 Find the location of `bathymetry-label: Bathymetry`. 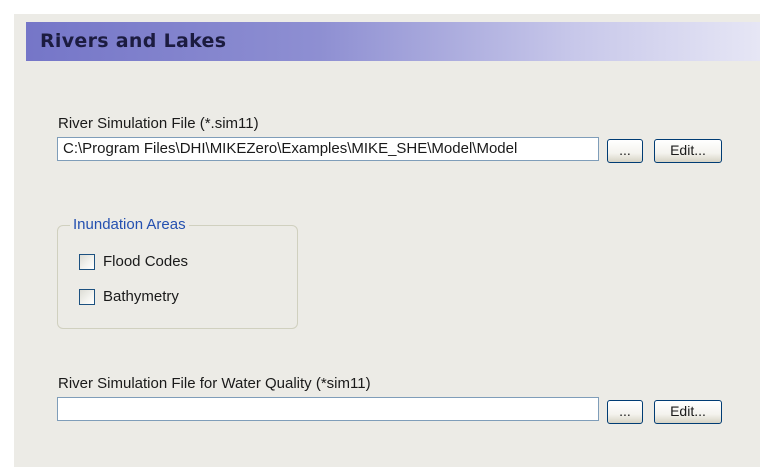

bathymetry-label: Bathymetry is located at coordinates (141, 296).